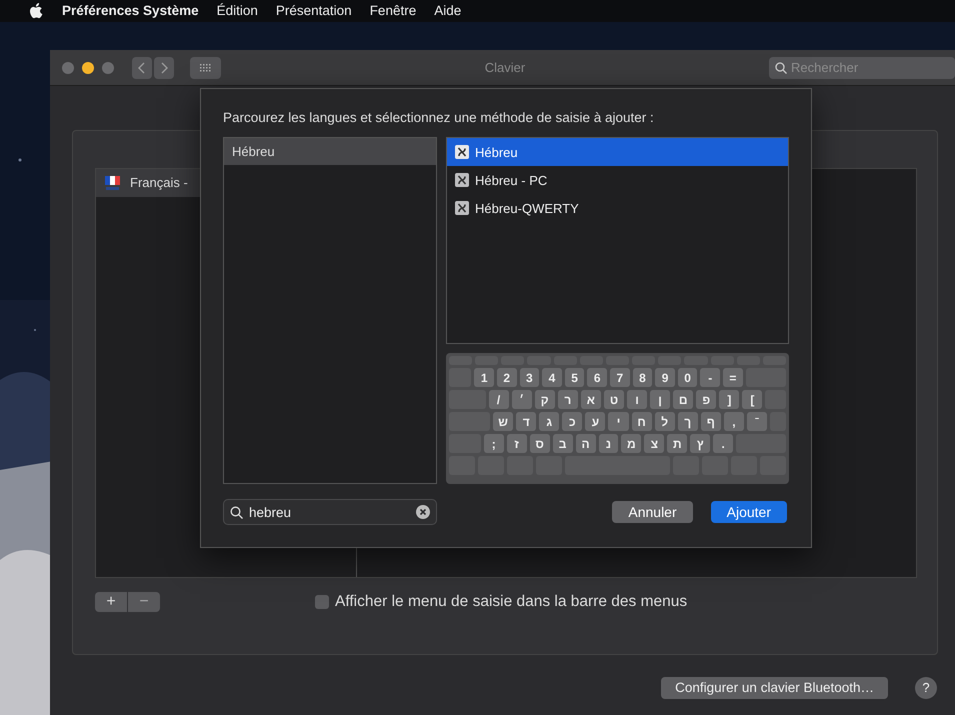 This screenshot has height=715, width=955. I want to click on keyboard-key: פ, so click(706, 400).